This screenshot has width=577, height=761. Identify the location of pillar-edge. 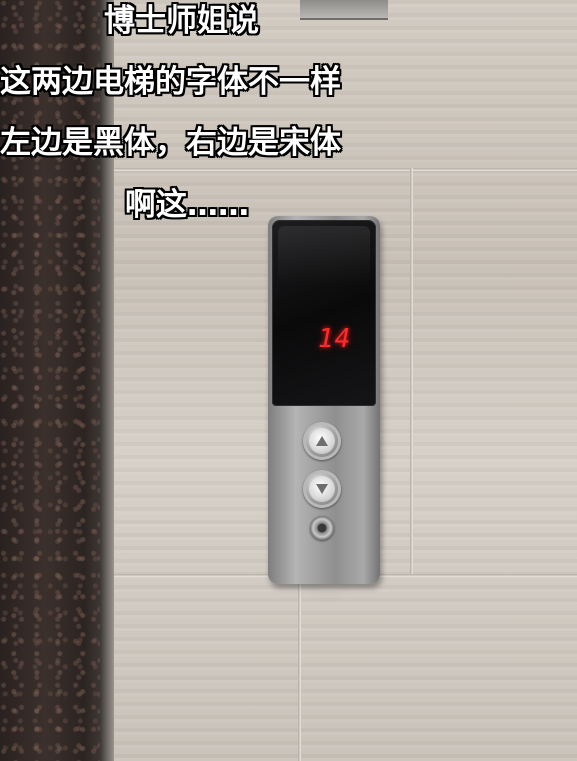
(107, 380).